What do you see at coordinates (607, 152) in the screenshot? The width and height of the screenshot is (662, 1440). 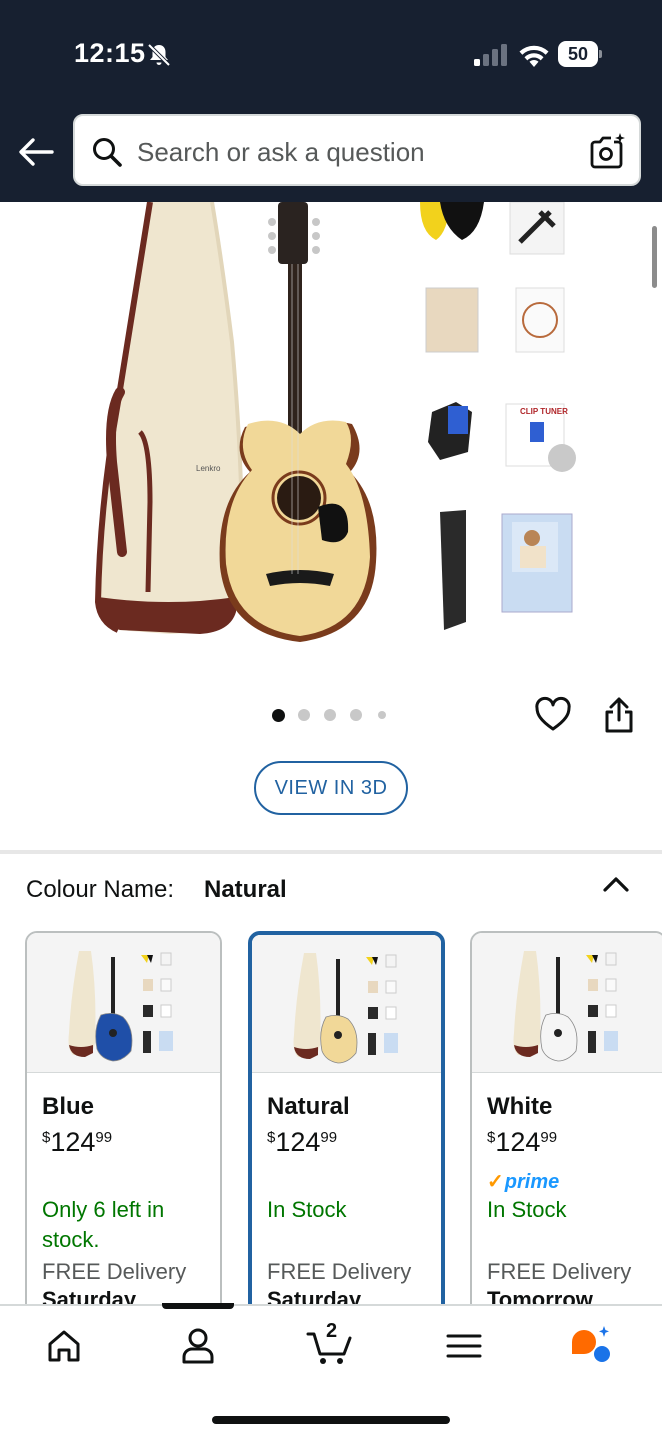 I see `camera-search-icon` at bounding box center [607, 152].